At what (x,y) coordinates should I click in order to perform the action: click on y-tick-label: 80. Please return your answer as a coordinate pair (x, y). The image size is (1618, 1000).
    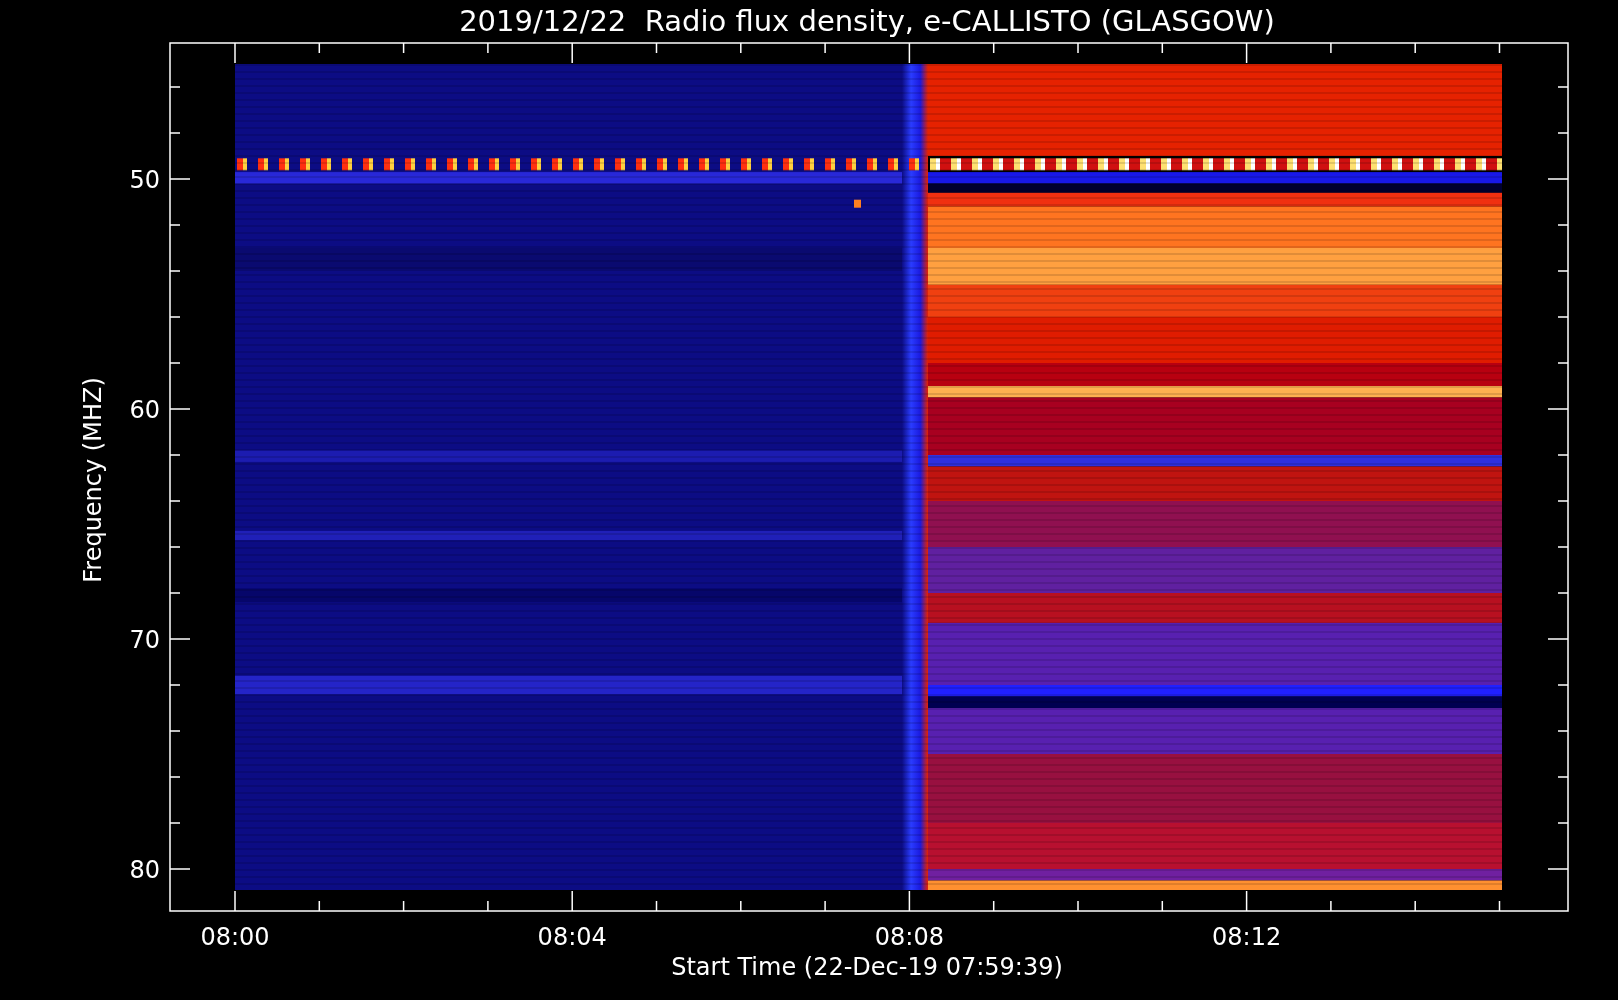
    Looking at the image, I should click on (144, 870).